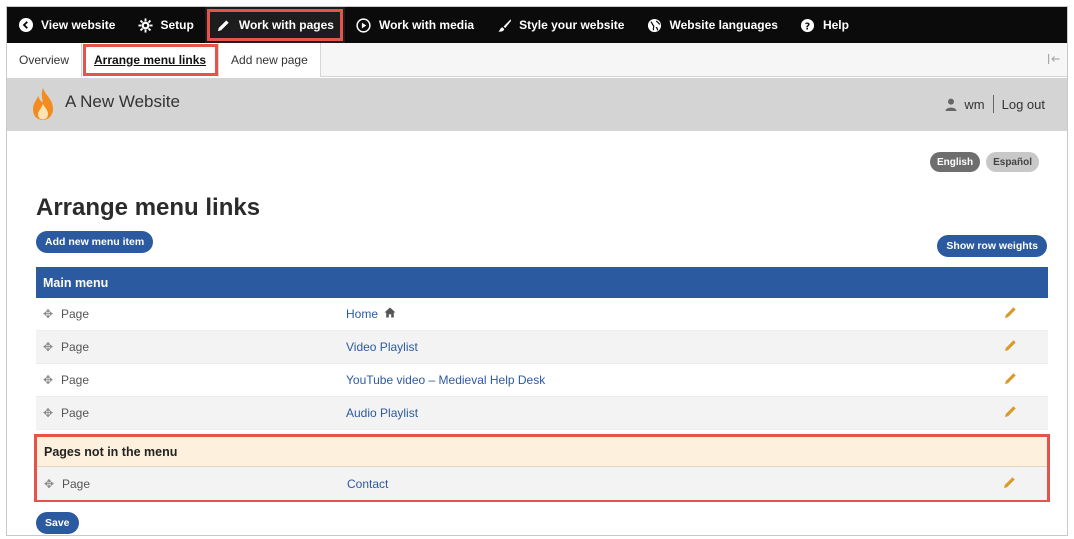 The height and width of the screenshot is (539, 1074). I want to click on toolbar-setup: Setup, so click(165, 25).